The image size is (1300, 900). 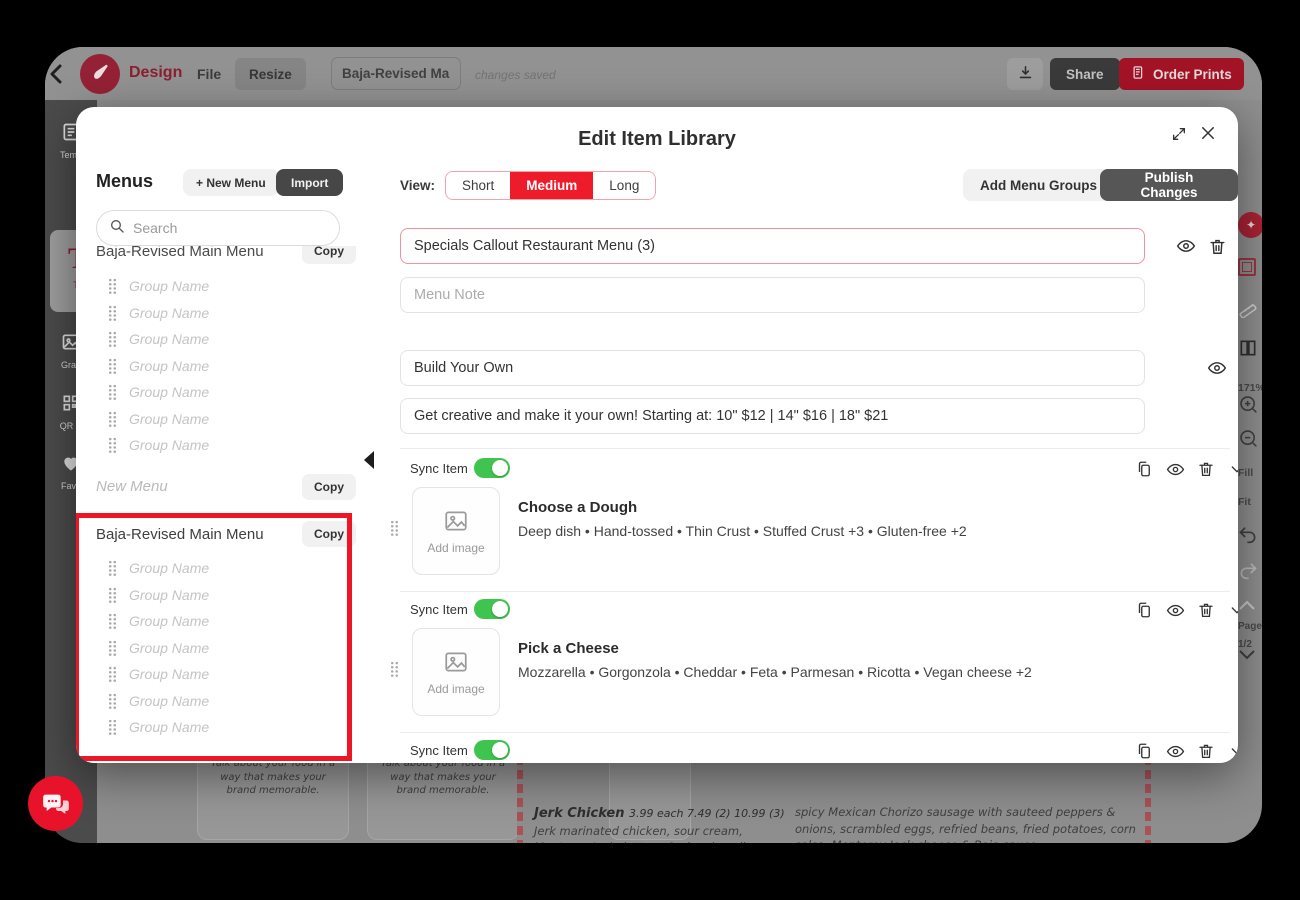 I want to click on download-icon, so click(x=1025, y=74).